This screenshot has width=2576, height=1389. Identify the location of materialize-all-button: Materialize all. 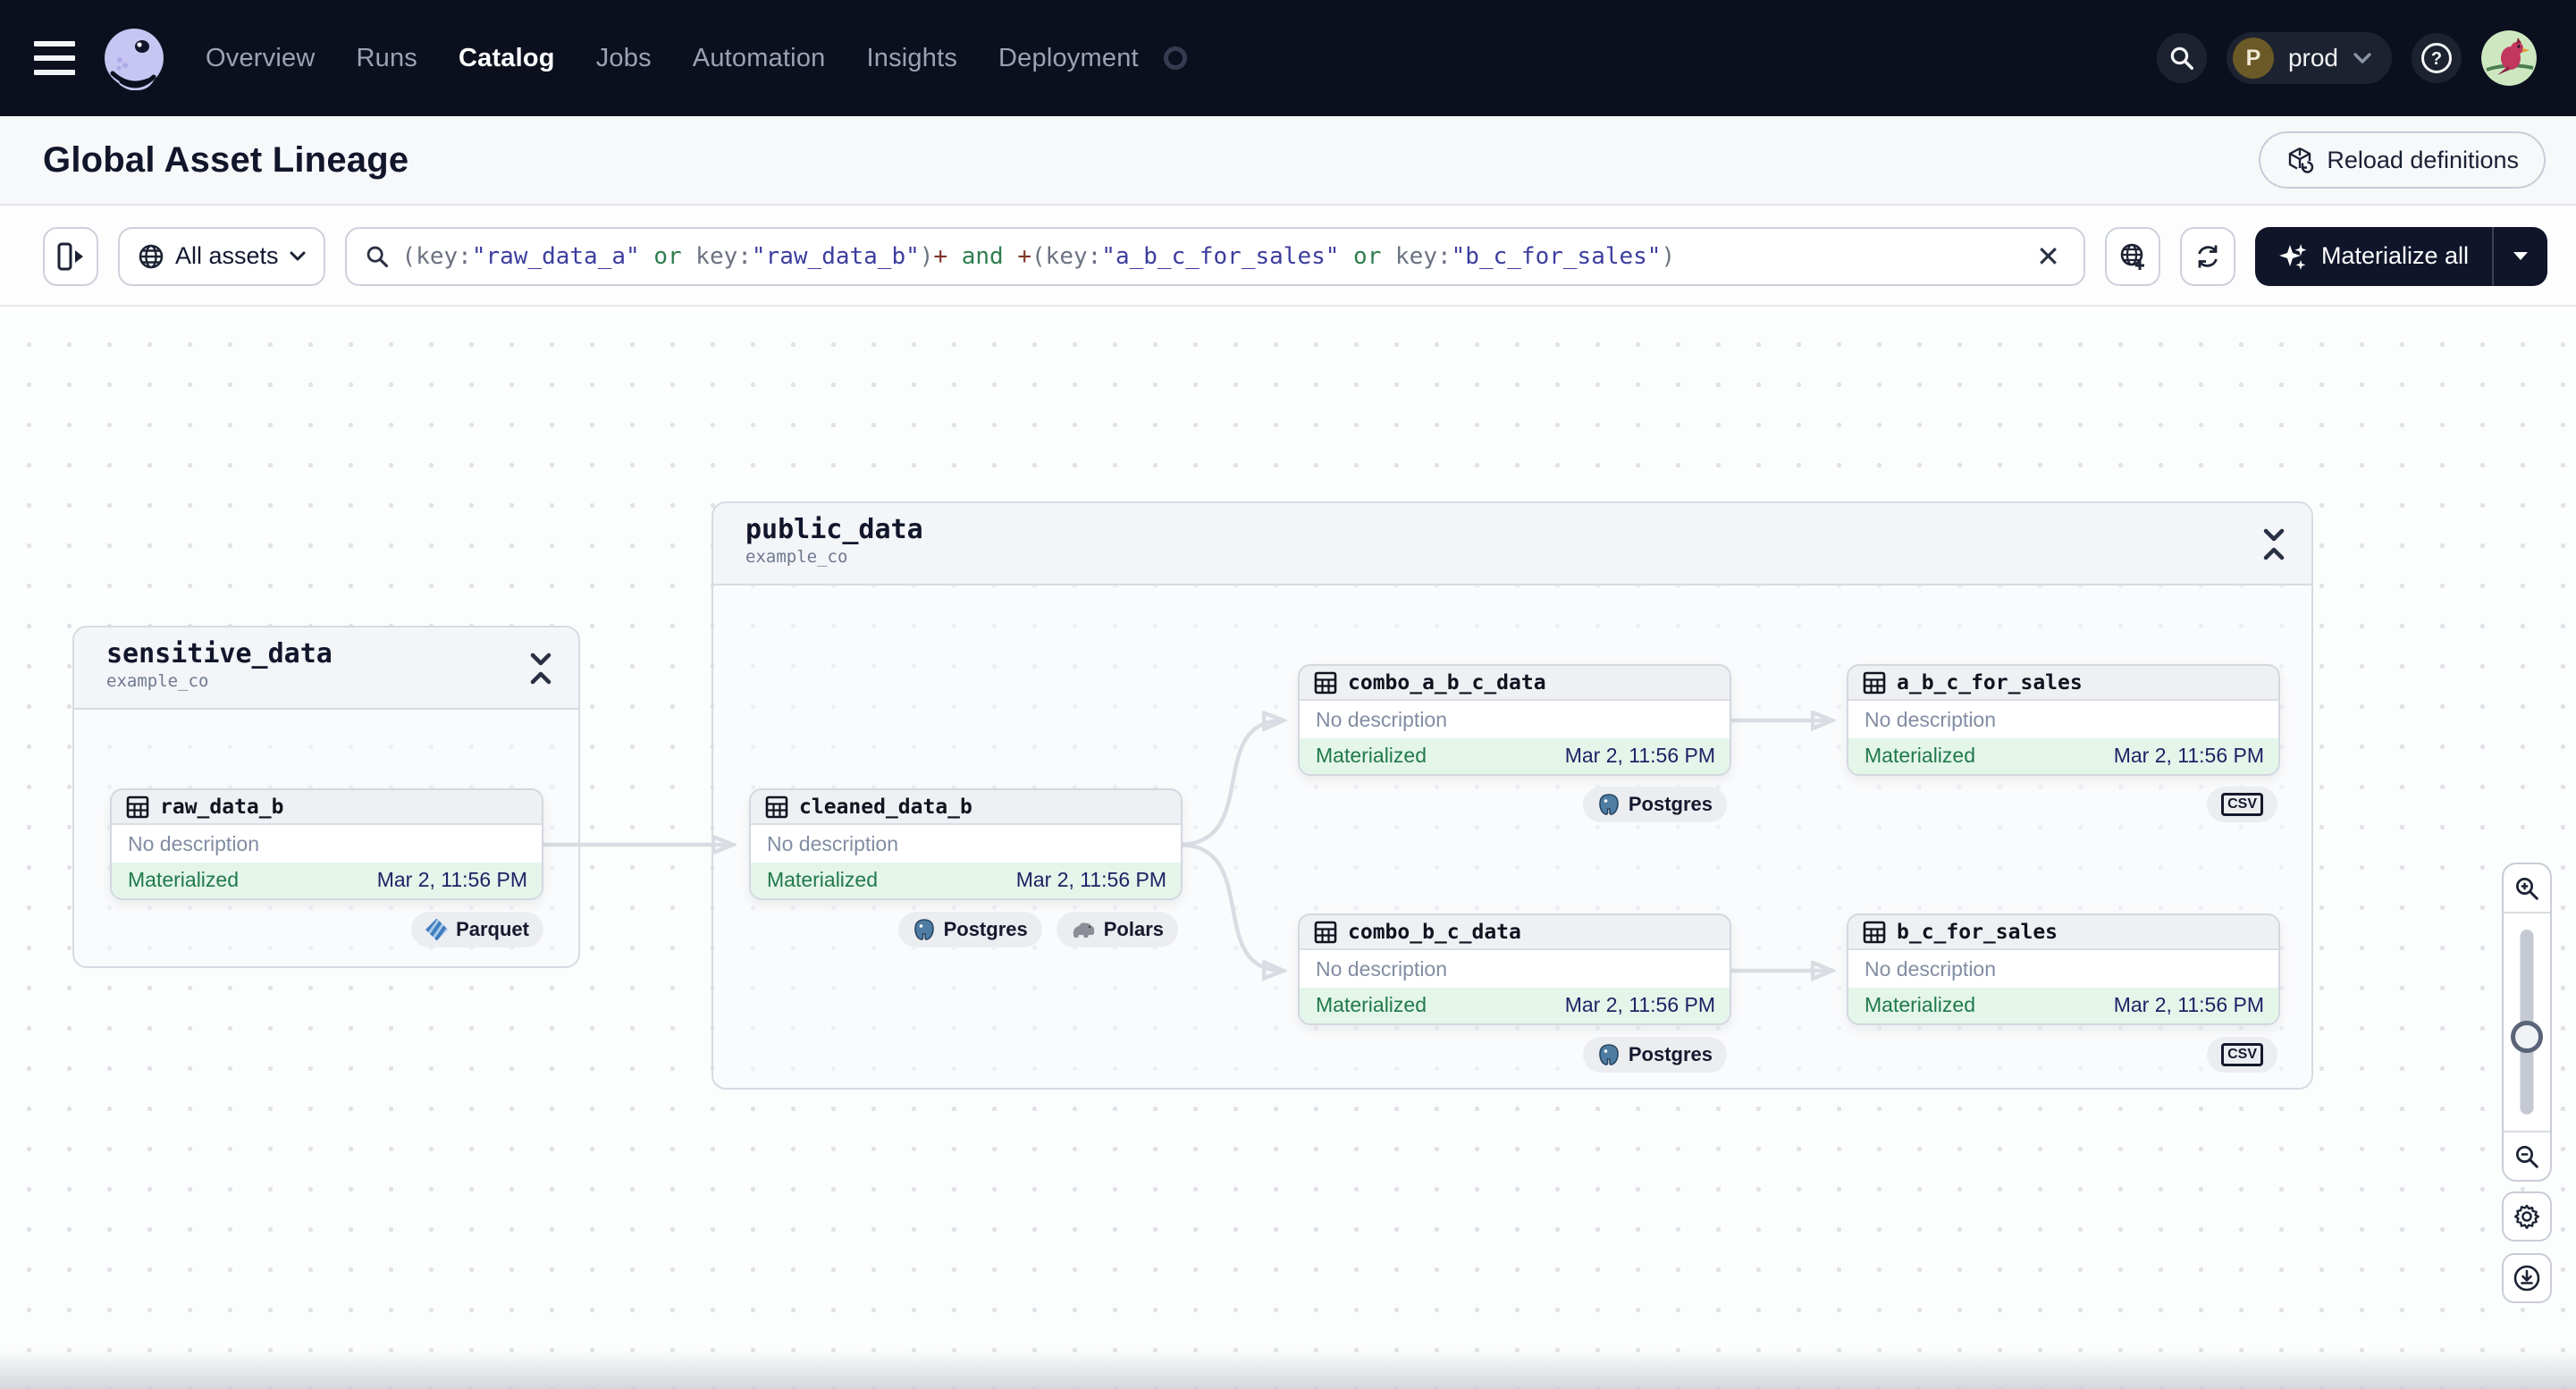
(2374, 256).